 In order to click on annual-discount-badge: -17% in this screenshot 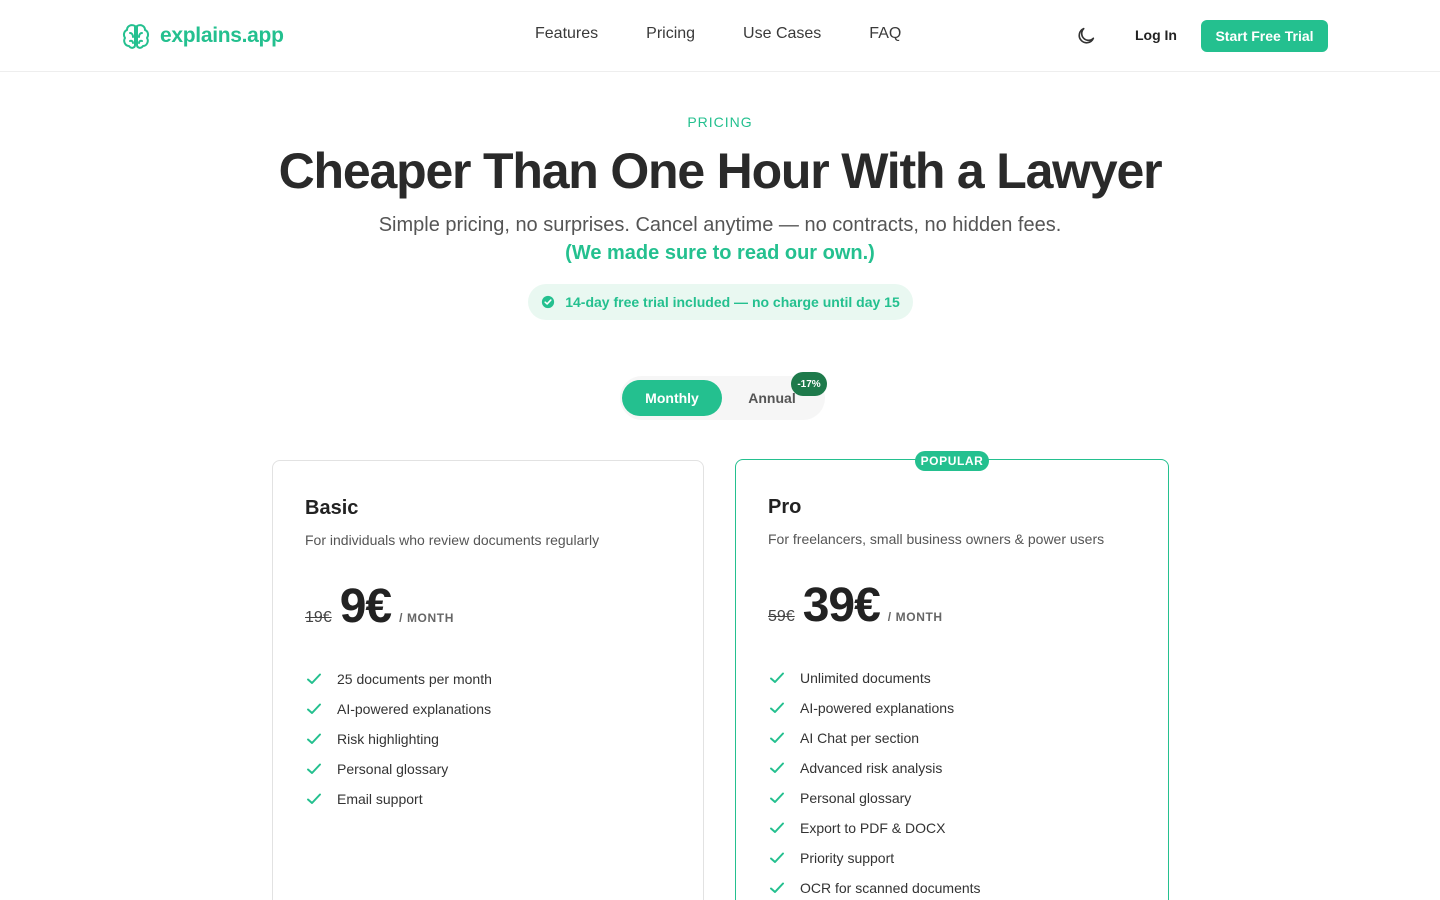, I will do `click(809, 384)`.